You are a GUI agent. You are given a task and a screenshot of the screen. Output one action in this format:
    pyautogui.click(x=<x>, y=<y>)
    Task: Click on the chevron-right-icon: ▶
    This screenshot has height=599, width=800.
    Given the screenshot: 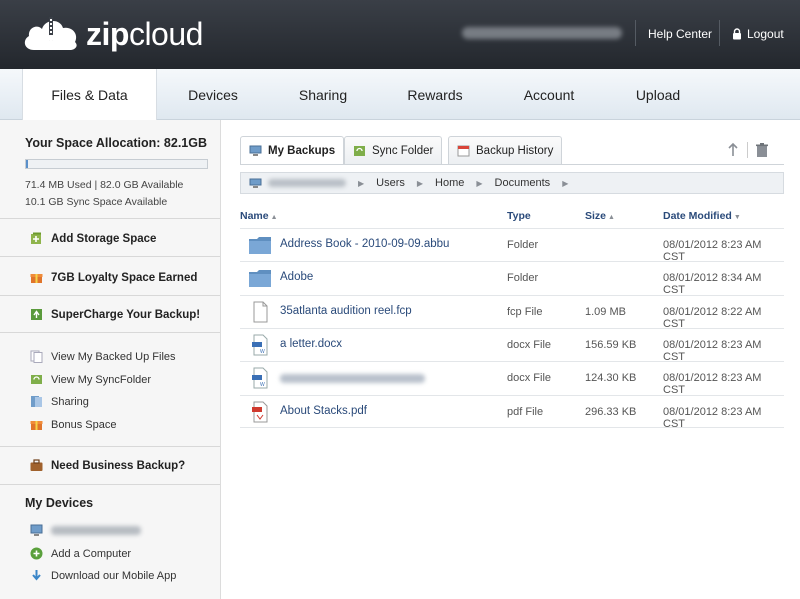 What is the action you would take?
    pyautogui.click(x=420, y=183)
    